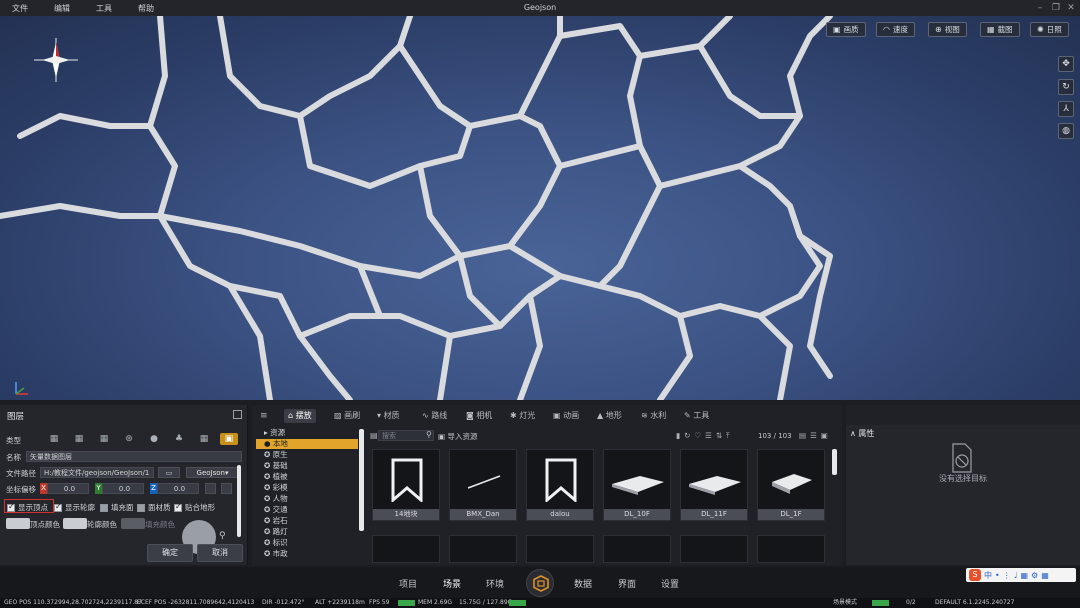 The width and height of the screenshot is (1080, 608). What do you see at coordinates (18, 523) in the screenshot?
I see `vertex-color-swatch` at bounding box center [18, 523].